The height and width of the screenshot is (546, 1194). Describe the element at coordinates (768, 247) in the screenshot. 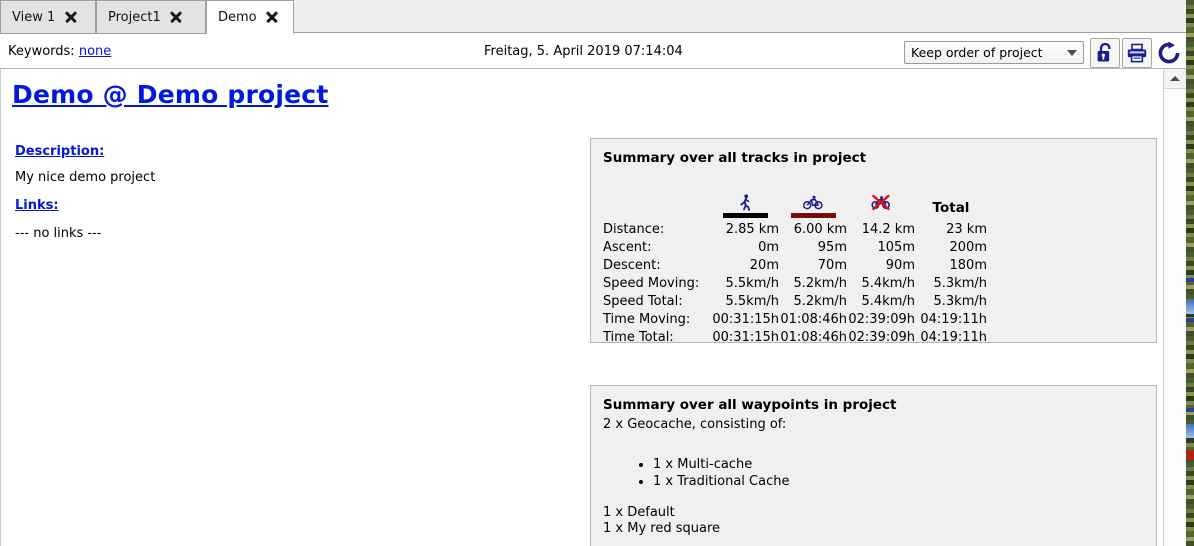

I see `cell-walking: 0m` at that location.